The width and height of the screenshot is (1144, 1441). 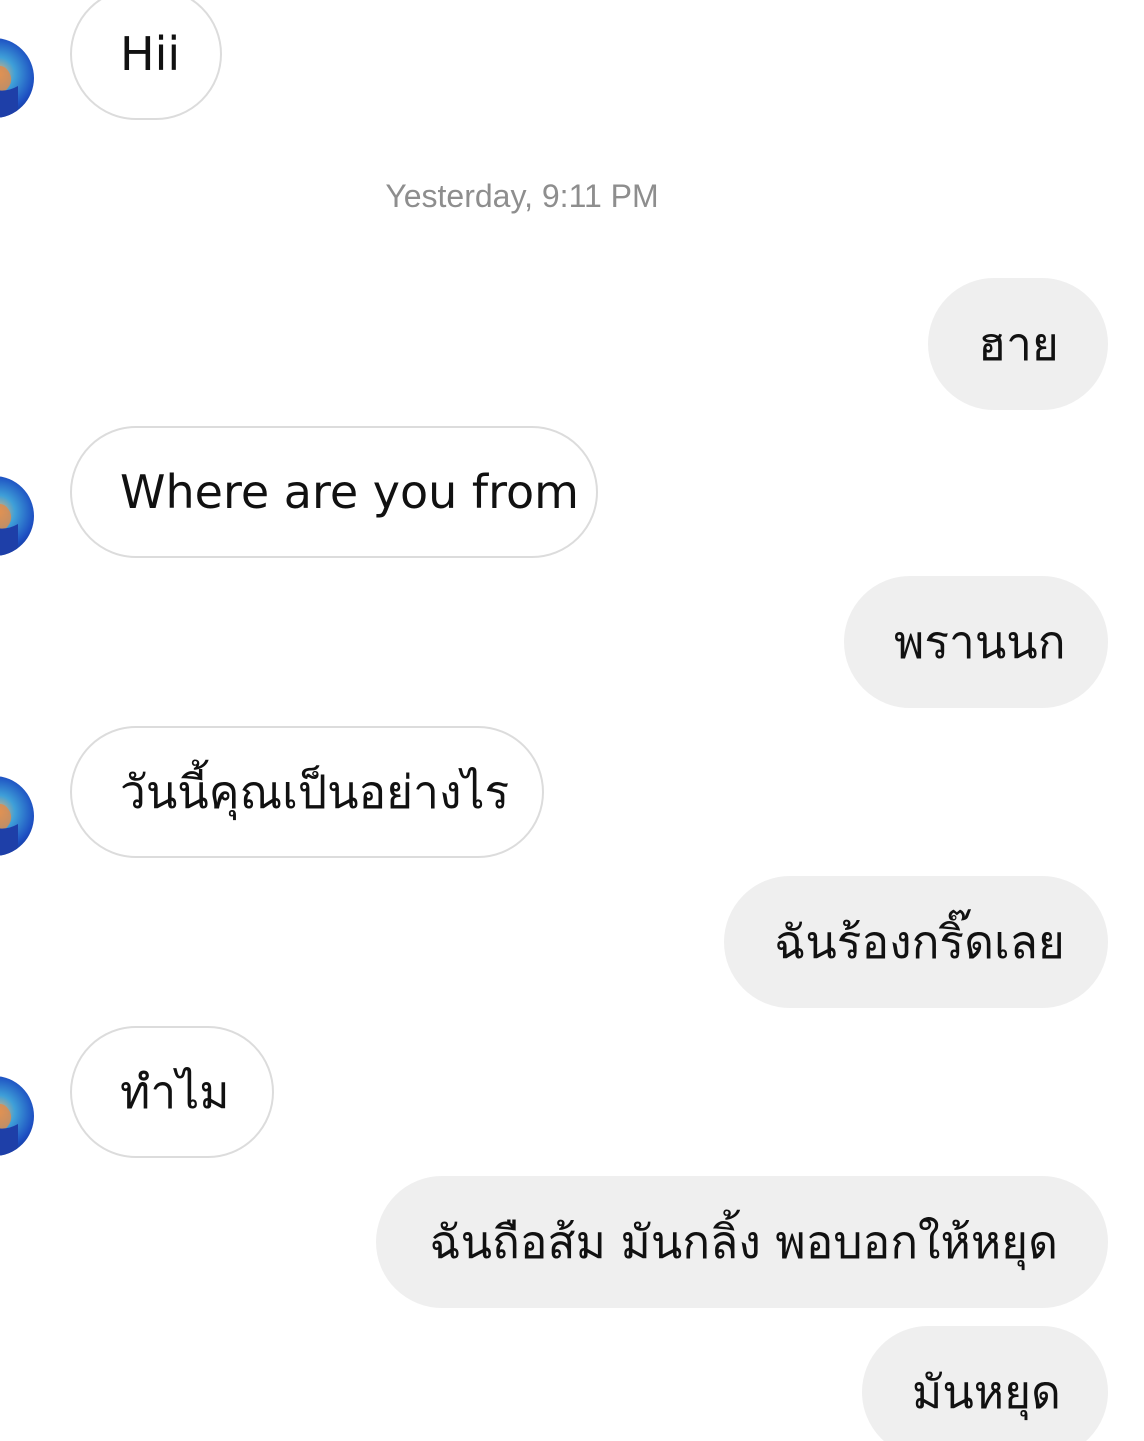 What do you see at coordinates (985, 1383) in the screenshot?
I see `message-bubble-outgoing: มันหยุด` at bounding box center [985, 1383].